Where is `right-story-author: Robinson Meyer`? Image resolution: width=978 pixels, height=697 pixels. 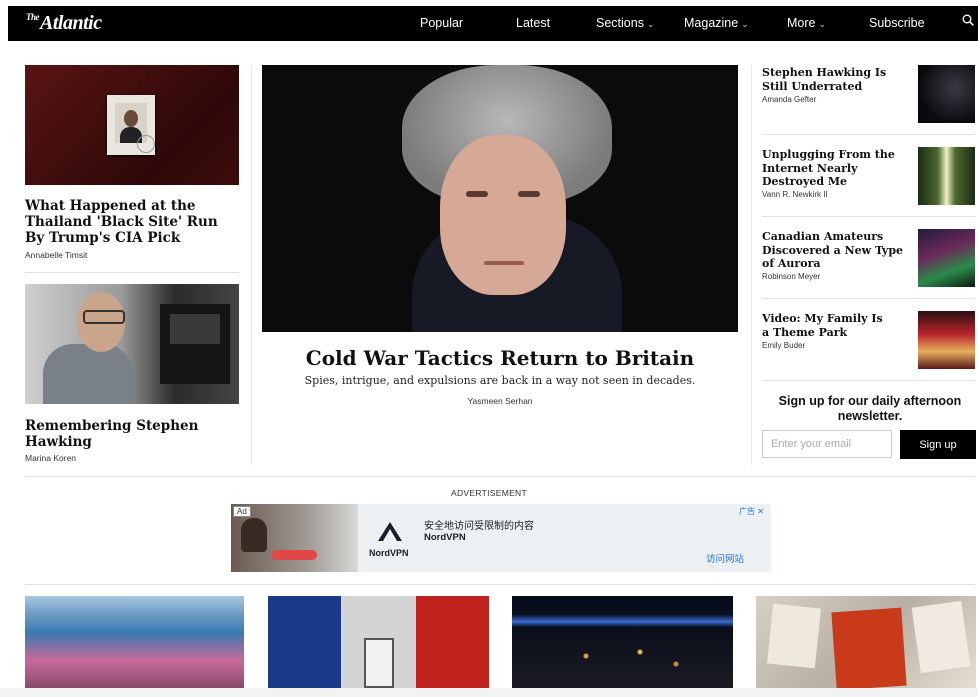
right-story-author: Robinson Meyer is located at coordinates (791, 276).